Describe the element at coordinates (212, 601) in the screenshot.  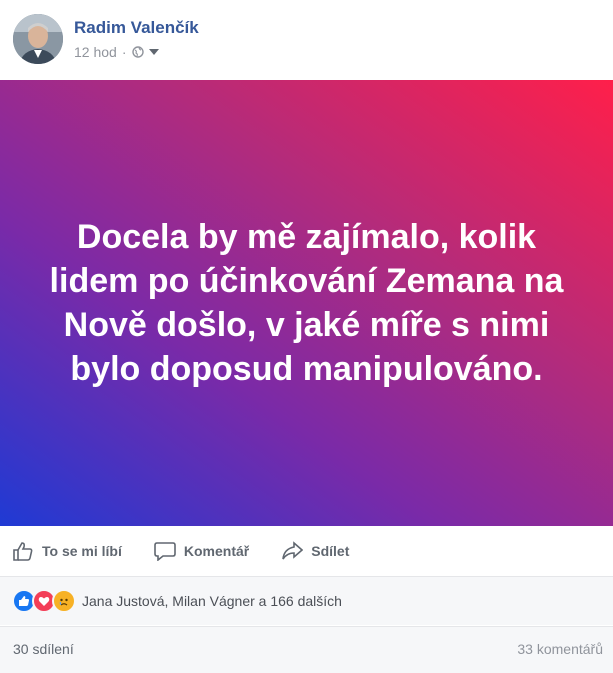
I see `reactions-summary: Jana Justová, Milan Vágner a 166 dalších` at that location.